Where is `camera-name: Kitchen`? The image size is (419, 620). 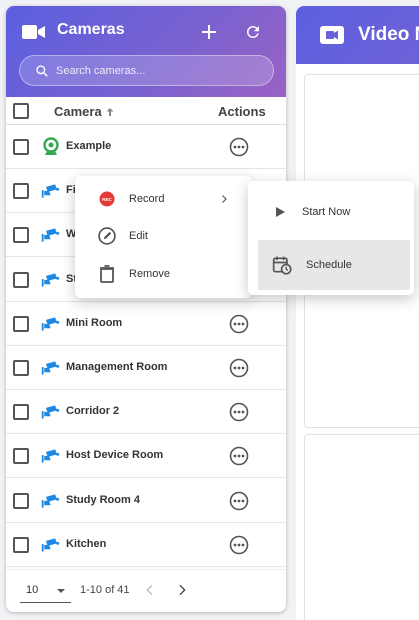
camera-name: Kitchen is located at coordinates (86, 543).